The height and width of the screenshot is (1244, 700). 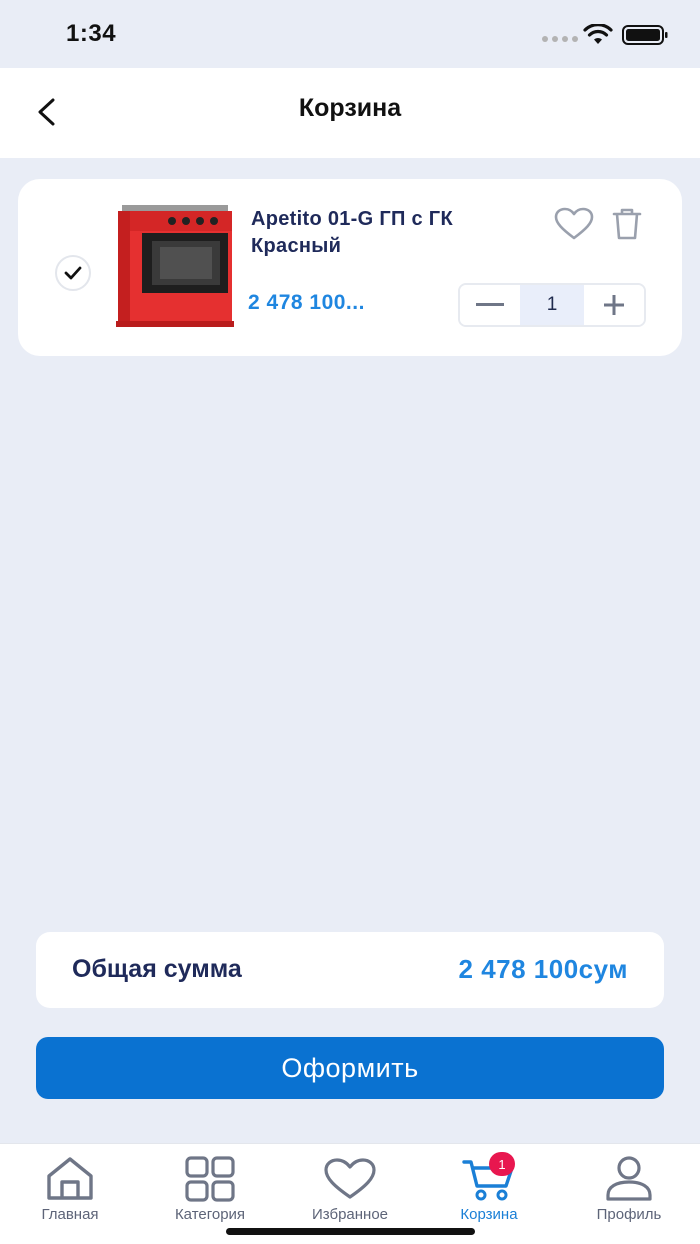 I want to click on cart-count-badge: 1, so click(x=502, y=1164).